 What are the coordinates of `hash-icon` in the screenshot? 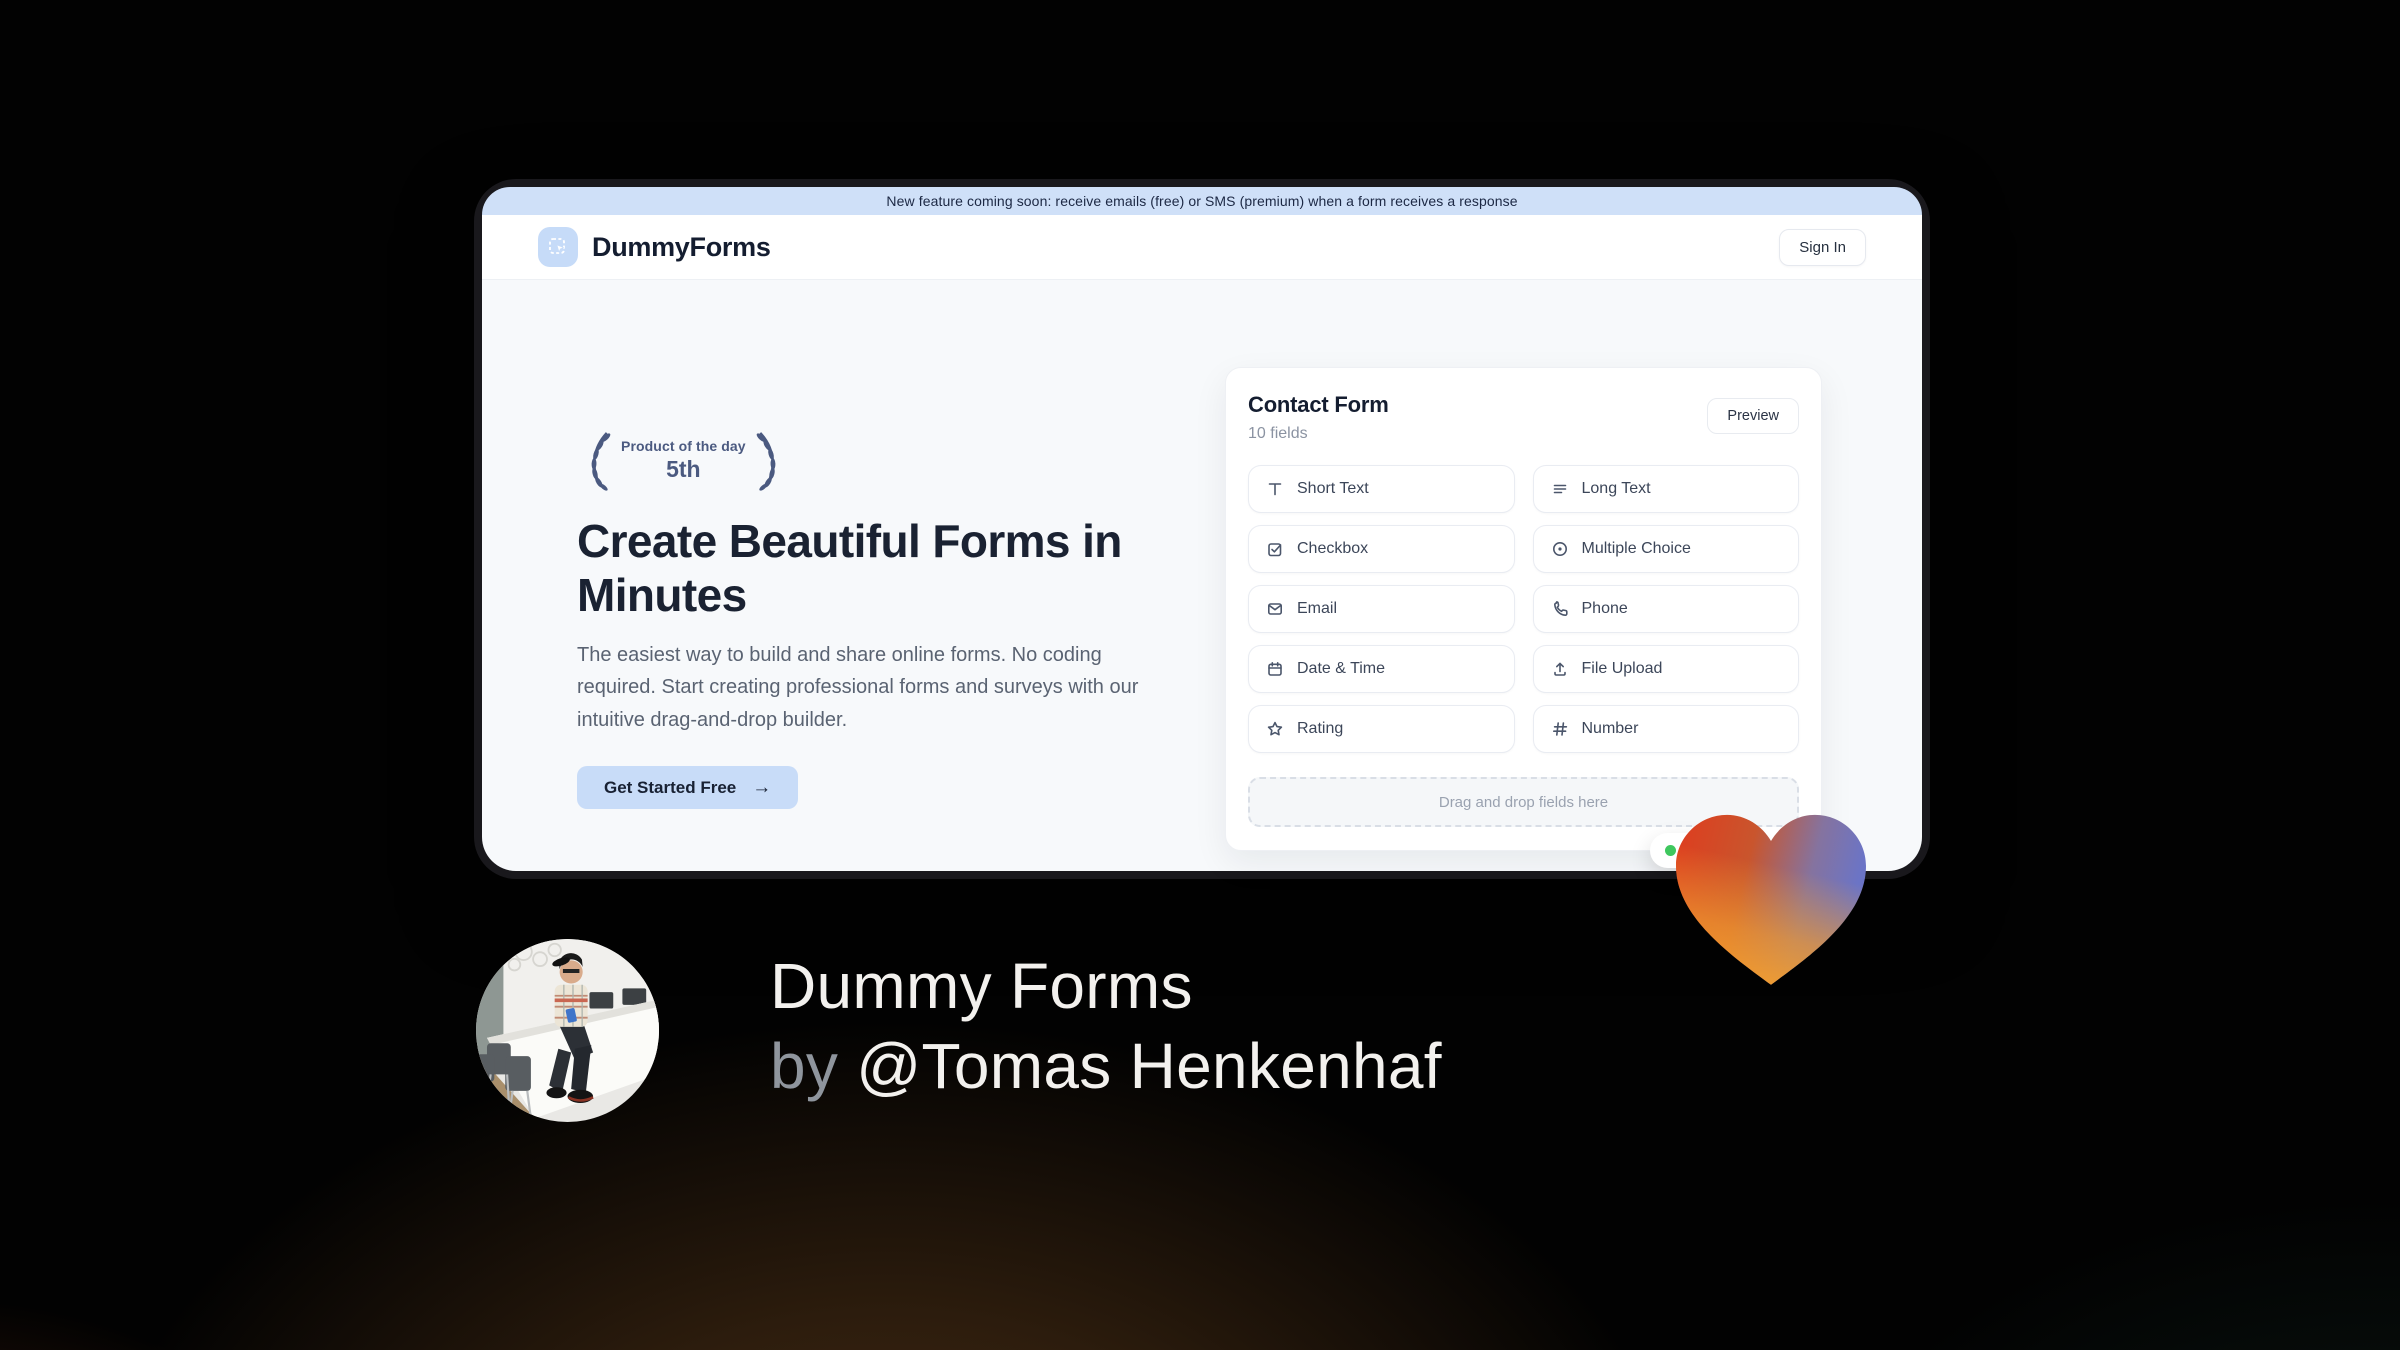 It's located at (1560, 729).